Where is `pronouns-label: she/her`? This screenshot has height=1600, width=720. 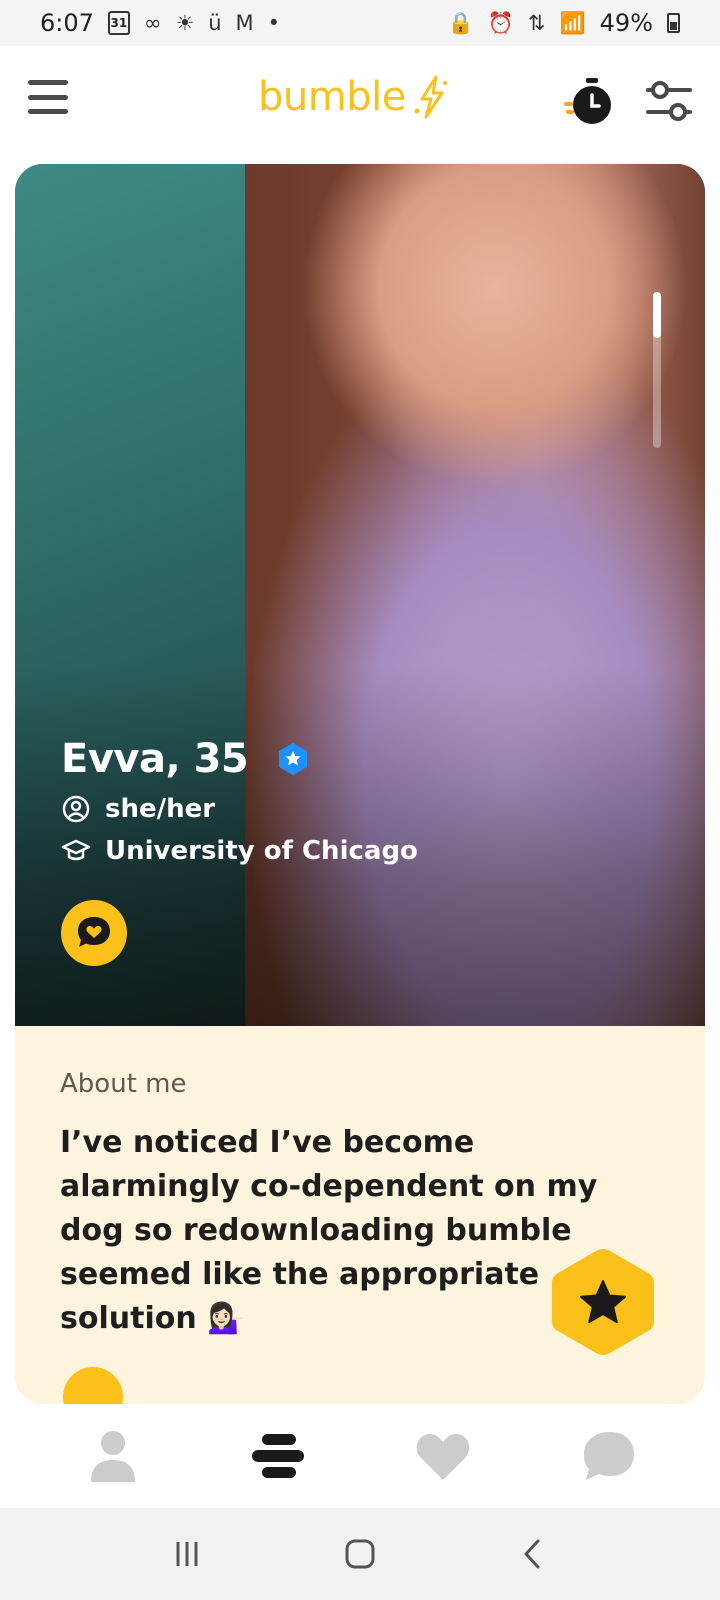
pronouns-label: she/her is located at coordinates (160, 809).